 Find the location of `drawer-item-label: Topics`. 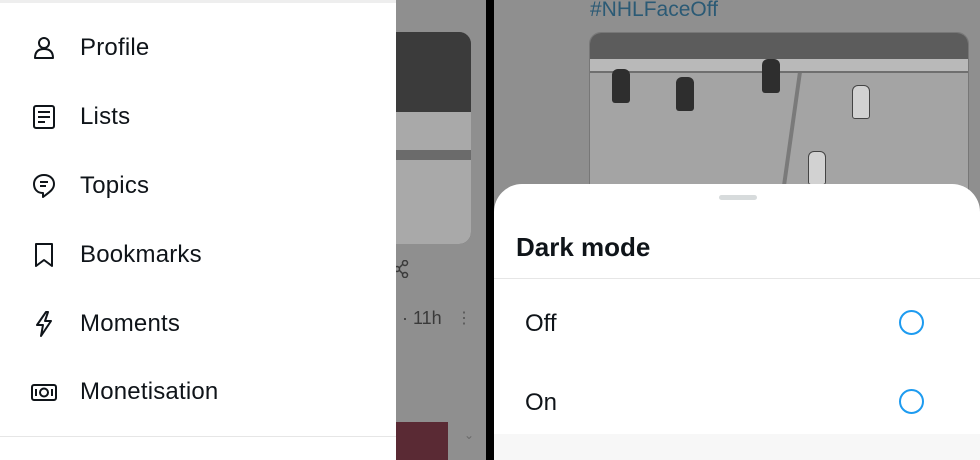

drawer-item-label: Topics is located at coordinates (115, 185).